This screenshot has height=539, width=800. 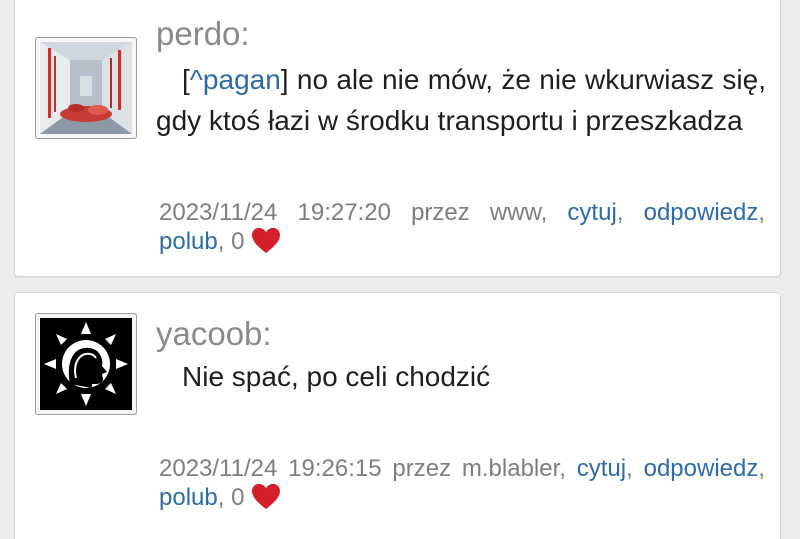 I want to click on head-sun-avatar-icon, so click(x=86, y=364).